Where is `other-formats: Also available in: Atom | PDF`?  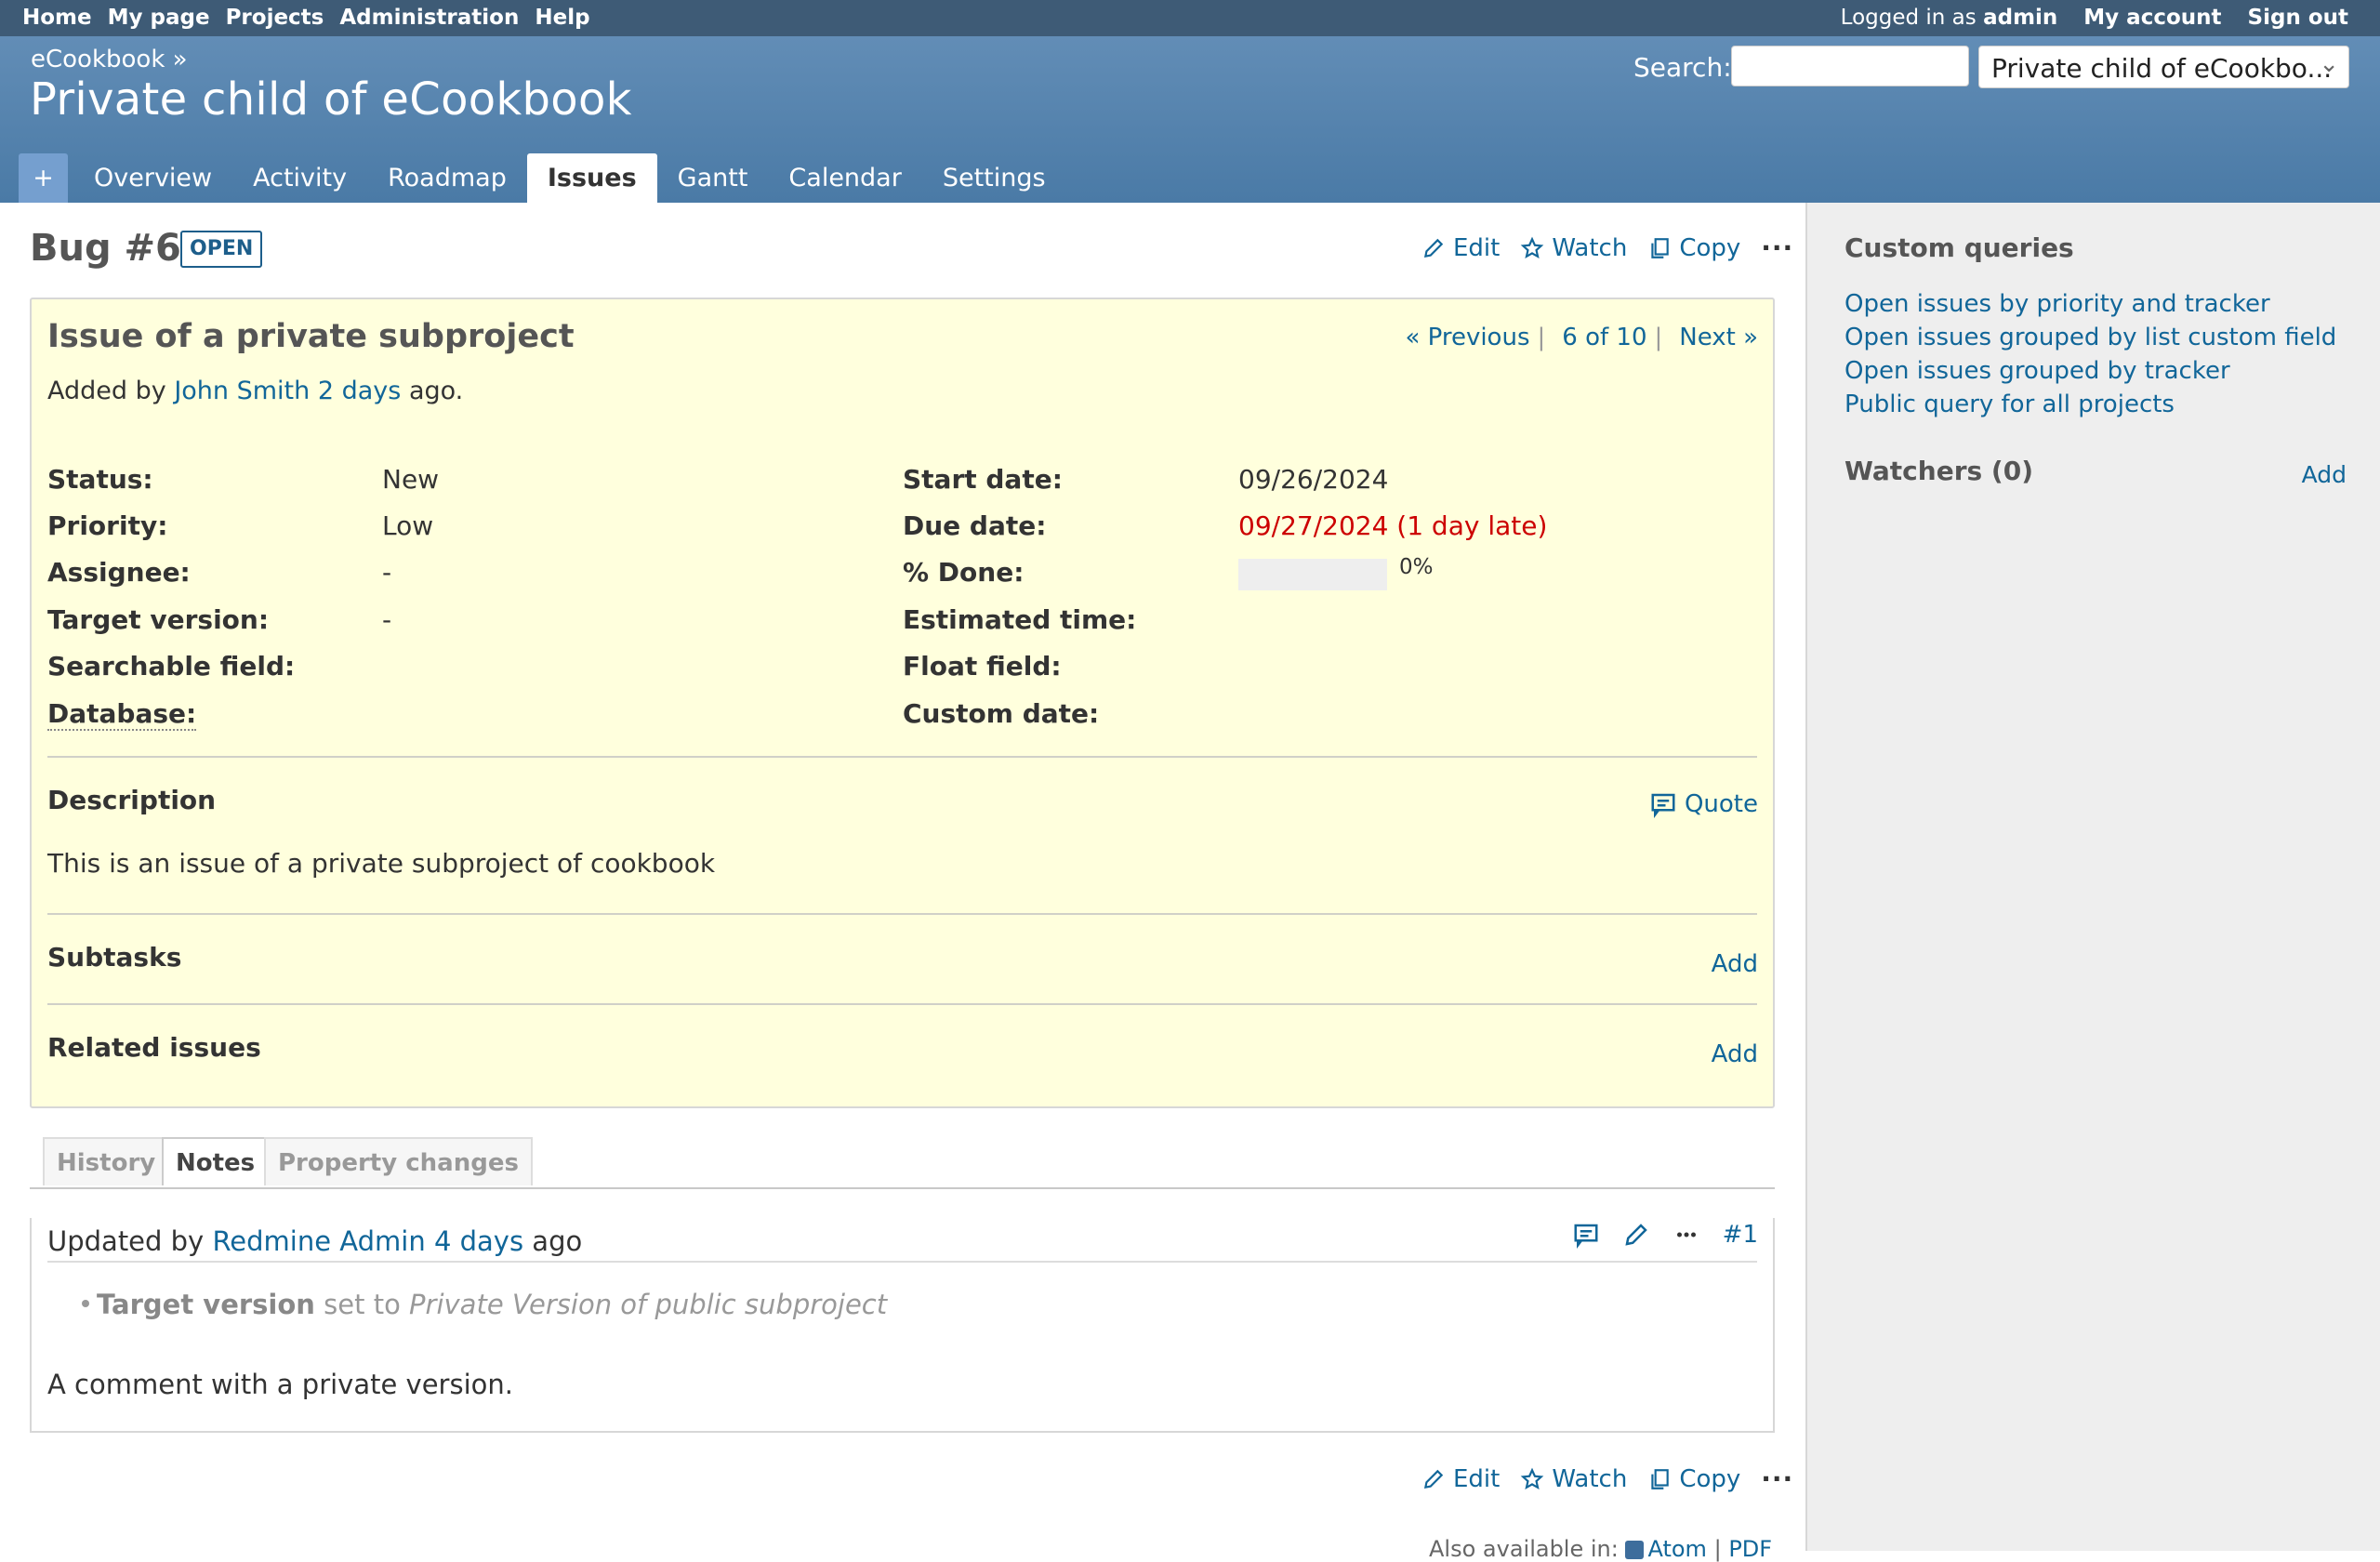
other-formats: Also available in: Atom | PDF is located at coordinates (1600, 1549).